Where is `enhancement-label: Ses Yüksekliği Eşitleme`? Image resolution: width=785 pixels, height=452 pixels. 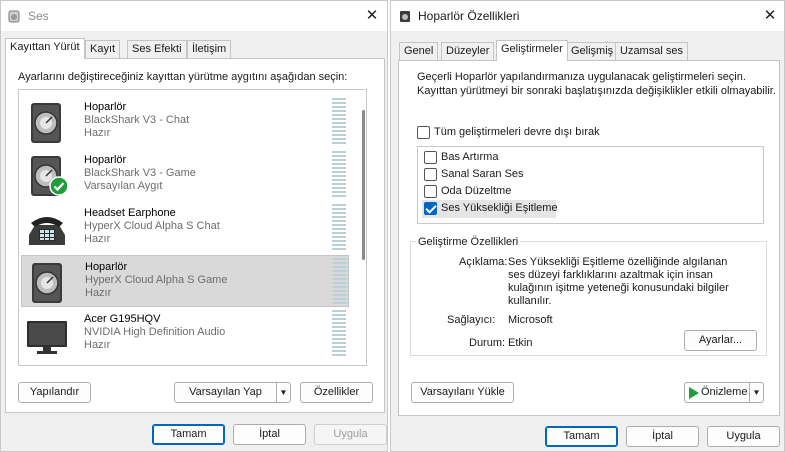 enhancement-label: Ses Yüksekliği Eşitleme is located at coordinates (499, 208).